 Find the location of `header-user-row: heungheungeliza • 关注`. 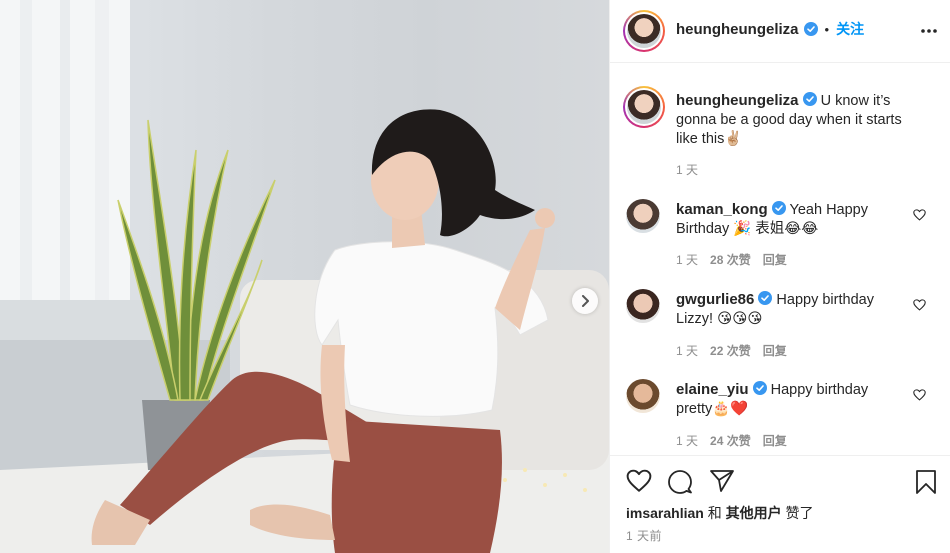

header-user-row: heungheungeliza • 关注 is located at coordinates (770, 29).